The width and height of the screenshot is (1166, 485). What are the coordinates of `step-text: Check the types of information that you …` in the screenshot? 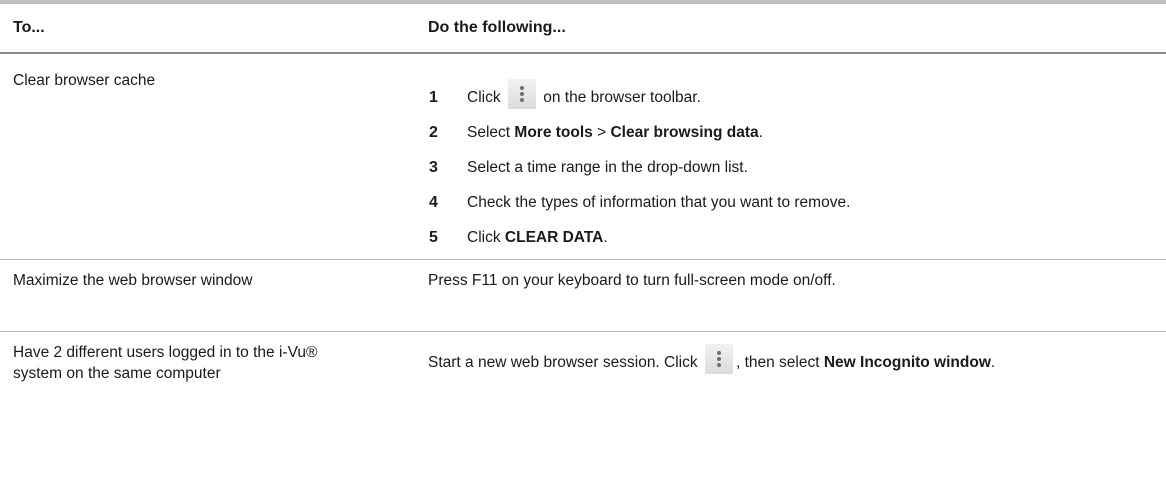 It's located at (659, 202).